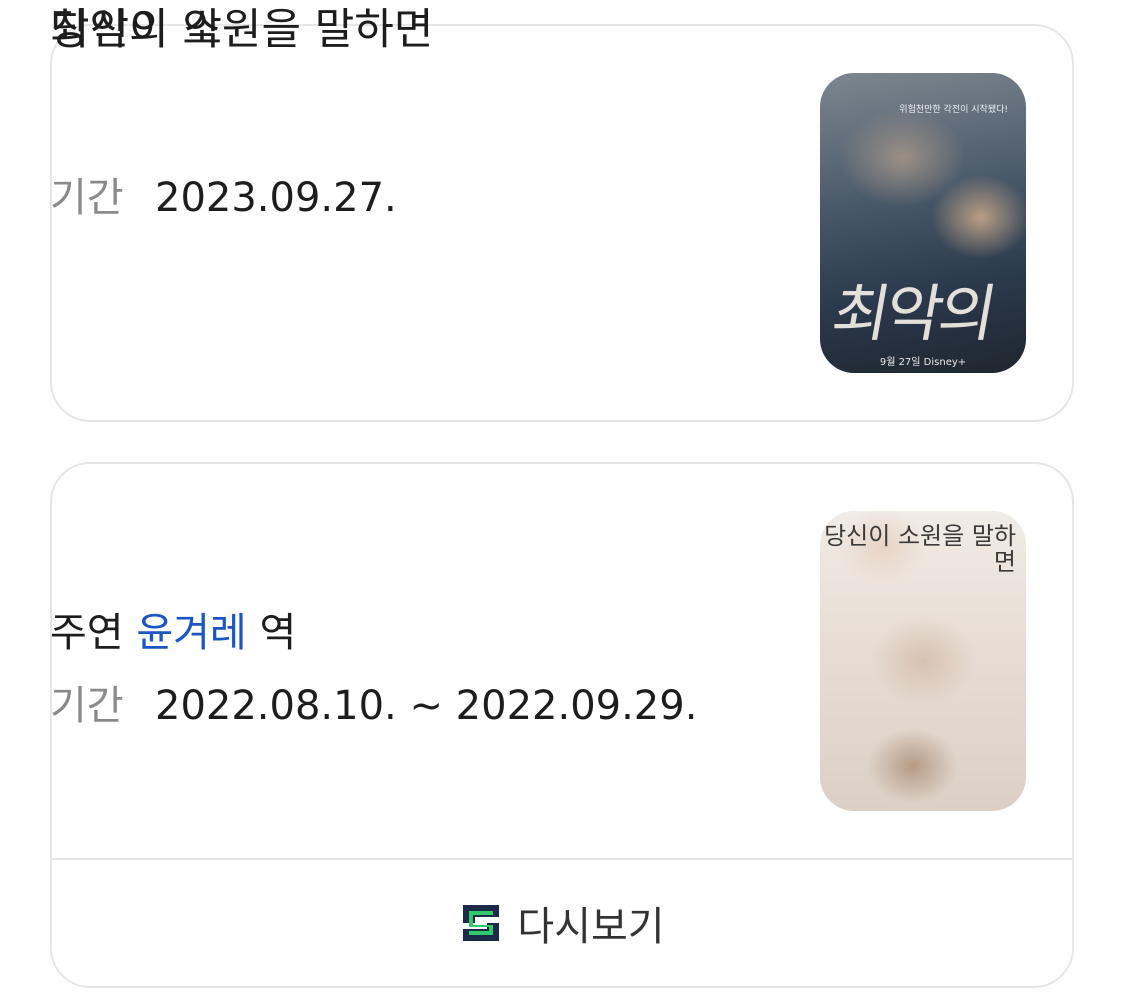 Image resolution: width=1125 pixels, height=1003 pixels. What do you see at coordinates (191, 633) in the screenshot?
I see `cast-name-link: 윤겨레` at bounding box center [191, 633].